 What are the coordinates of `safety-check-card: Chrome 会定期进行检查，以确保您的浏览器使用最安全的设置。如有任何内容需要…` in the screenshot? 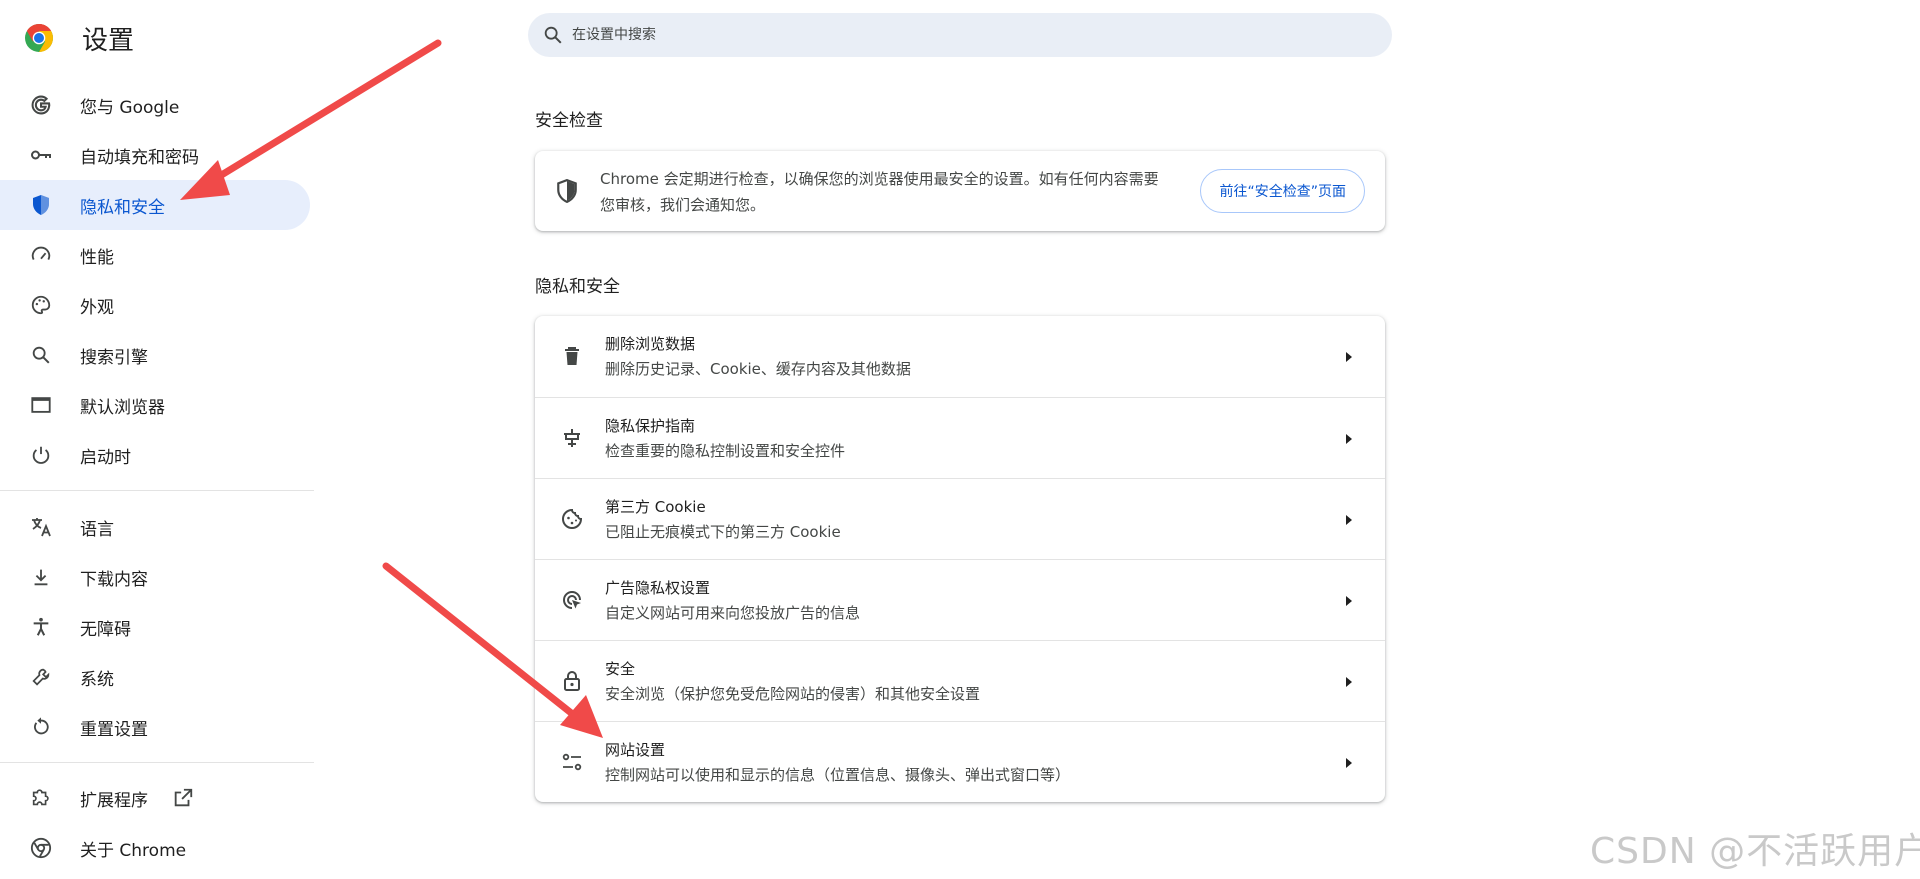 It's located at (960, 191).